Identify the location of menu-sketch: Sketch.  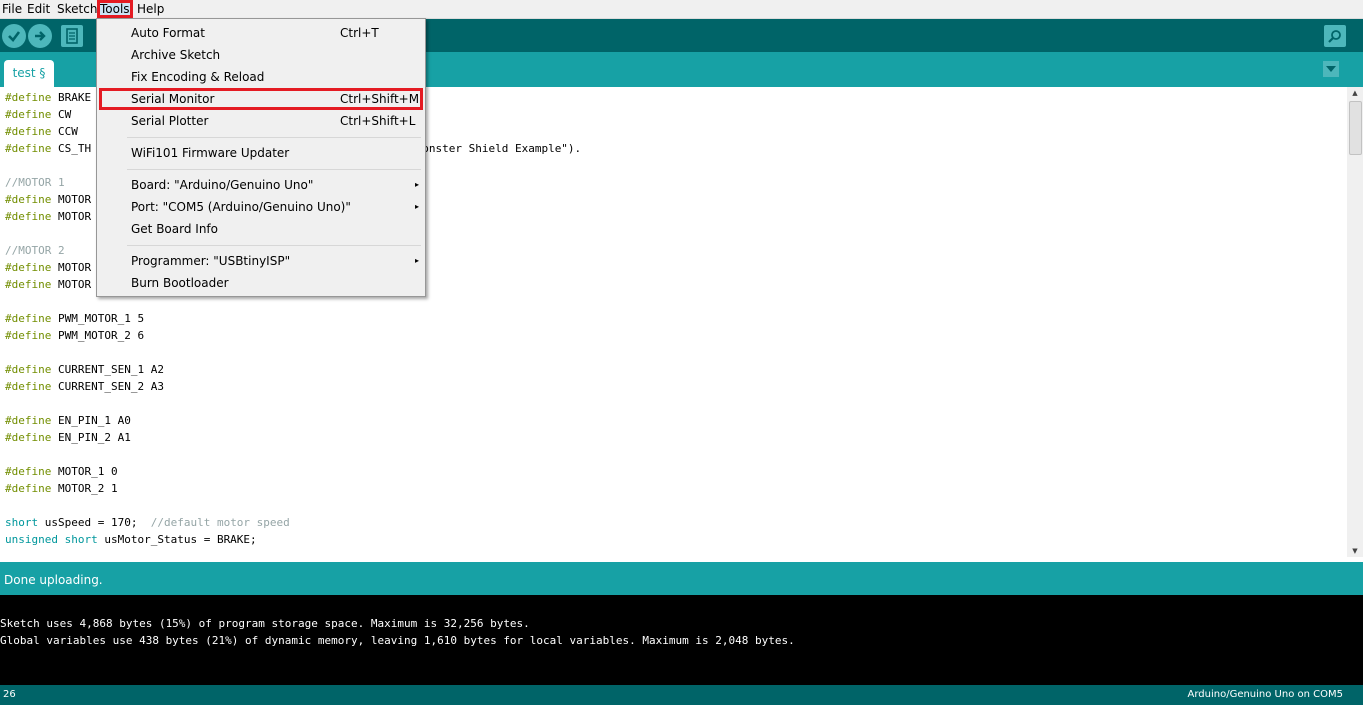
(77, 9).